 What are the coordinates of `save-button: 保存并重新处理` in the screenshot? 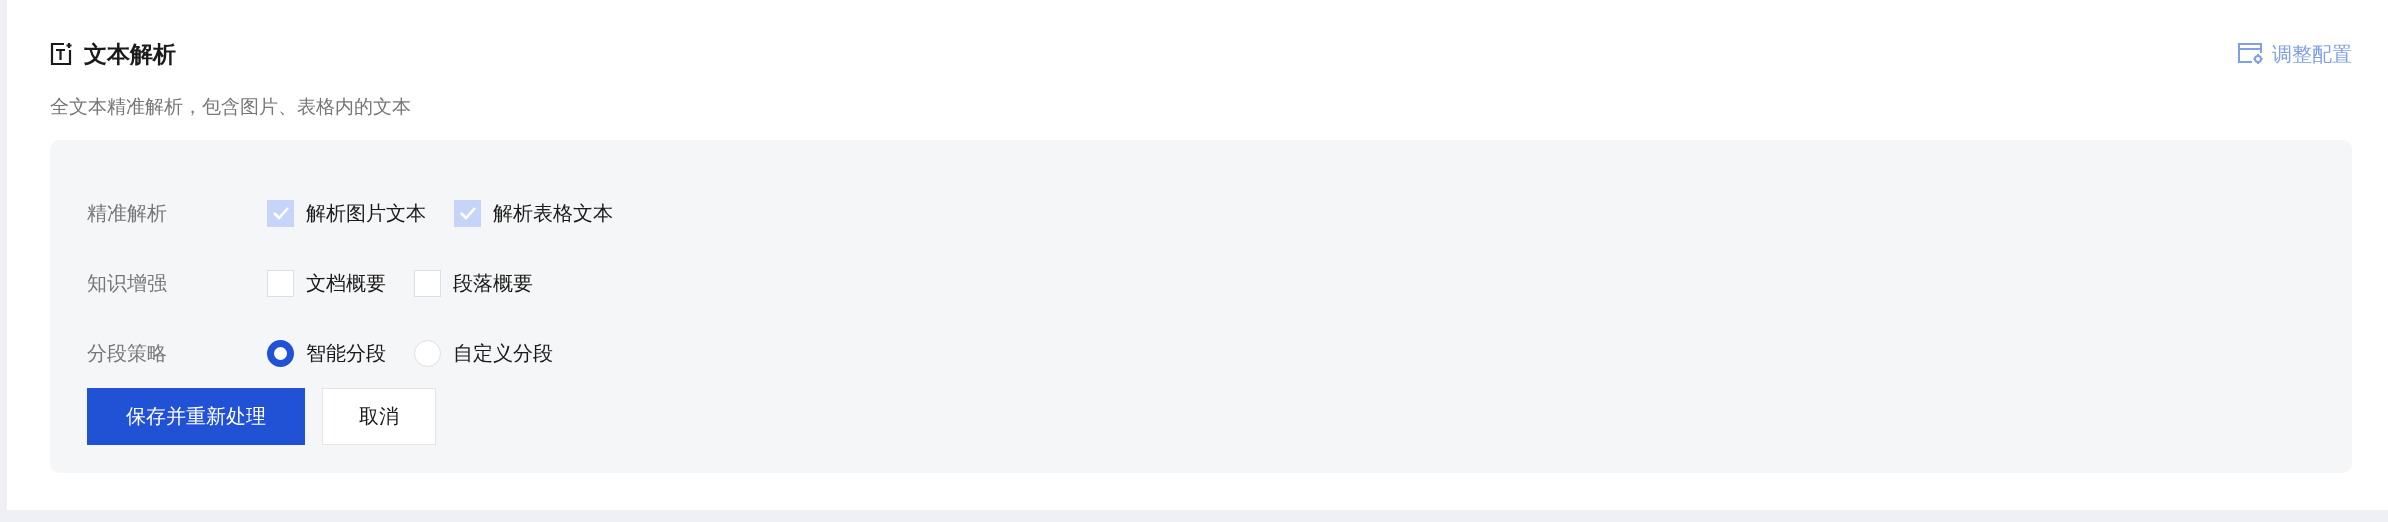 It's located at (196, 416).